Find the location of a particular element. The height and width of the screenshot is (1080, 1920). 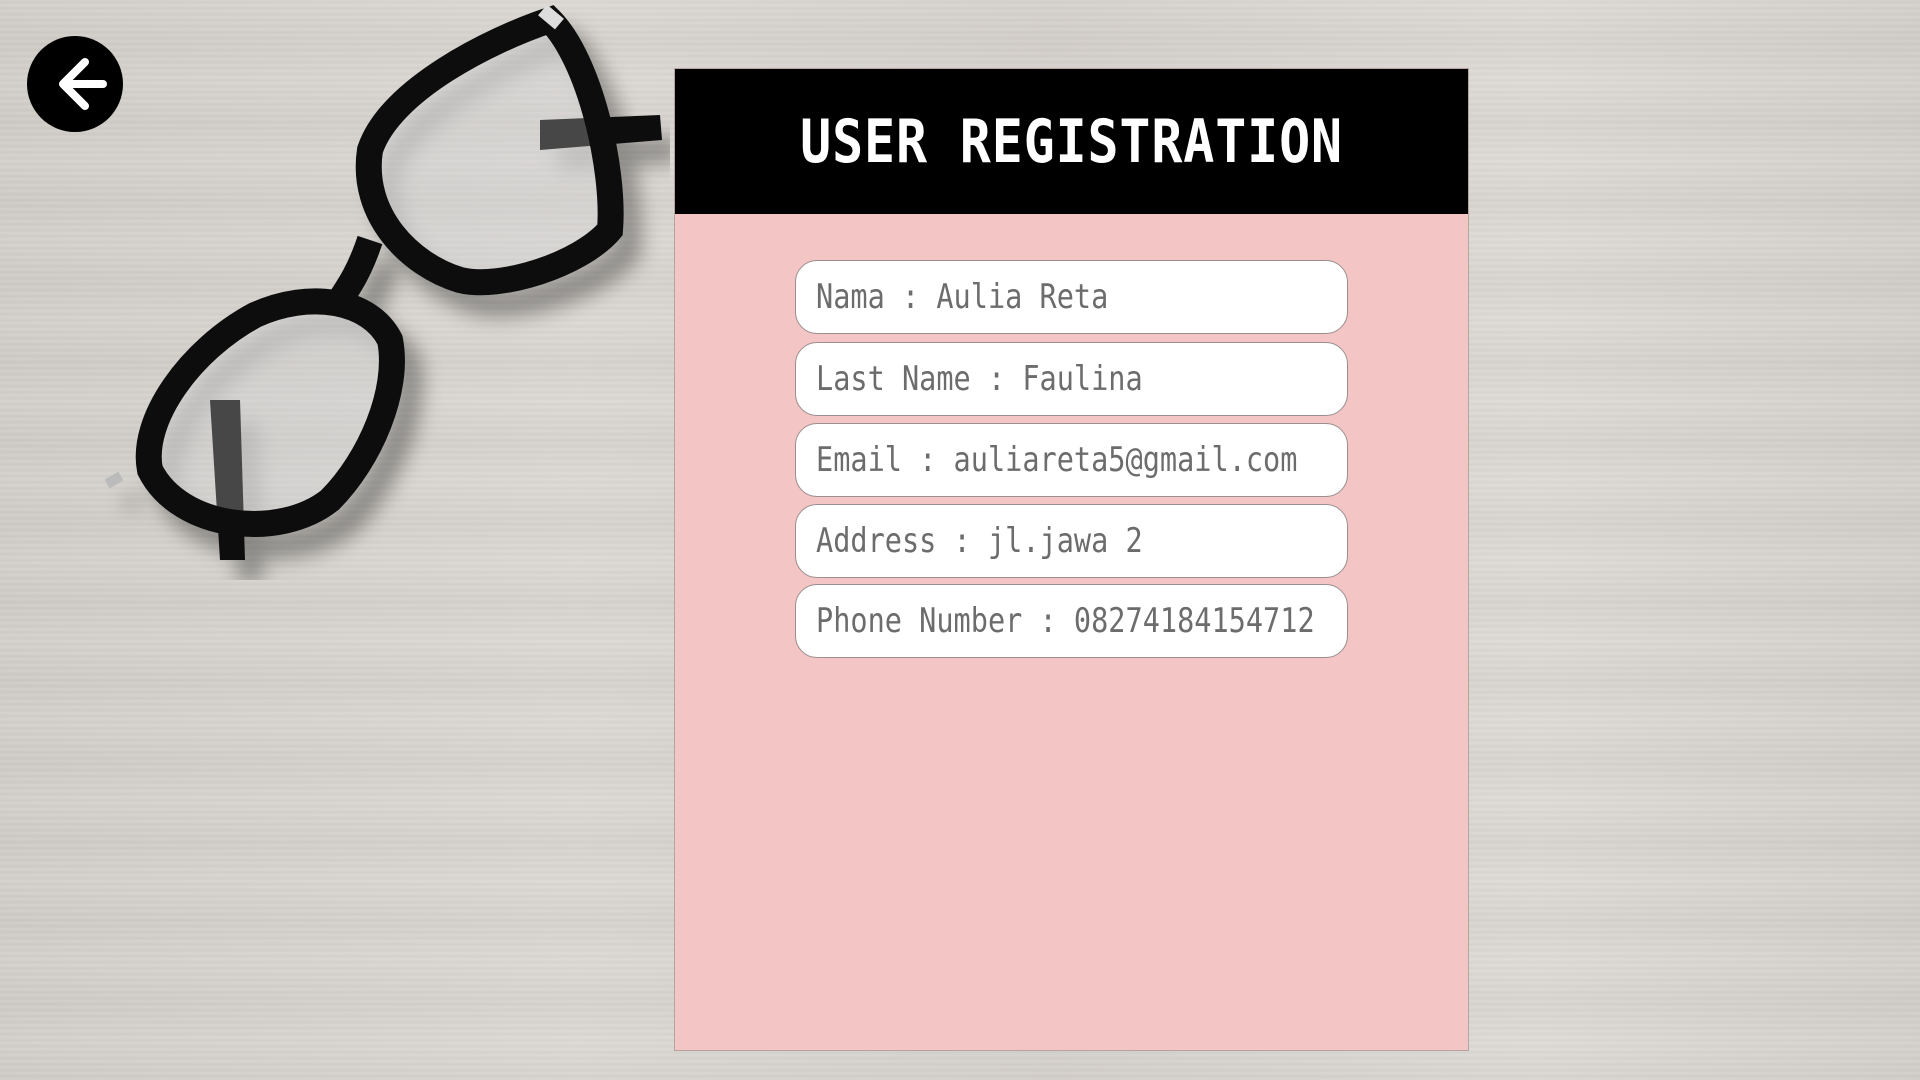

page-title: USER REGISTRATION is located at coordinates (1071, 141).